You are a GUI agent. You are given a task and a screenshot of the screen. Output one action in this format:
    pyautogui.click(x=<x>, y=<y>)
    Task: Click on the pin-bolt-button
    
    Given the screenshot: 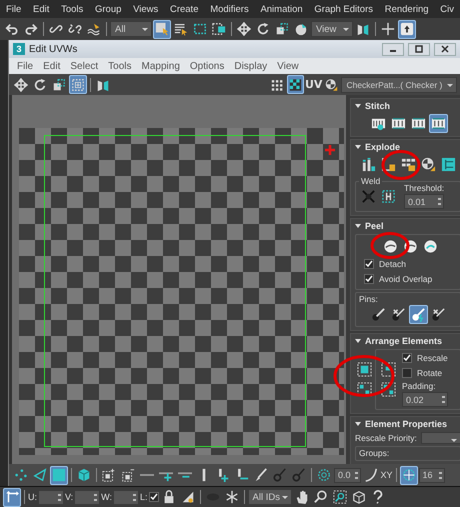 What is the action you would take?
    pyautogui.click(x=418, y=314)
    